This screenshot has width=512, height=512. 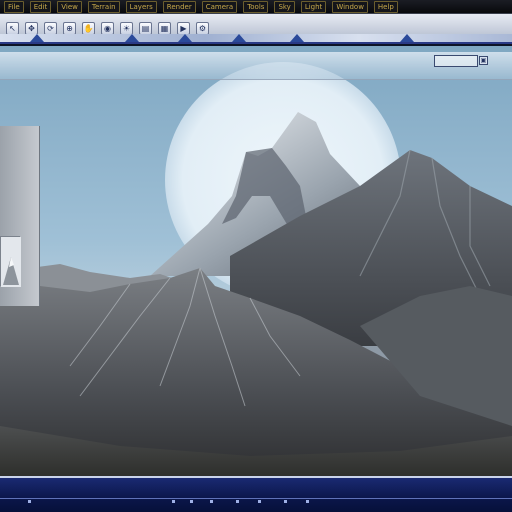 What do you see at coordinates (164, 28) in the screenshot?
I see `grid-icon: ▦` at bounding box center [164, 28].